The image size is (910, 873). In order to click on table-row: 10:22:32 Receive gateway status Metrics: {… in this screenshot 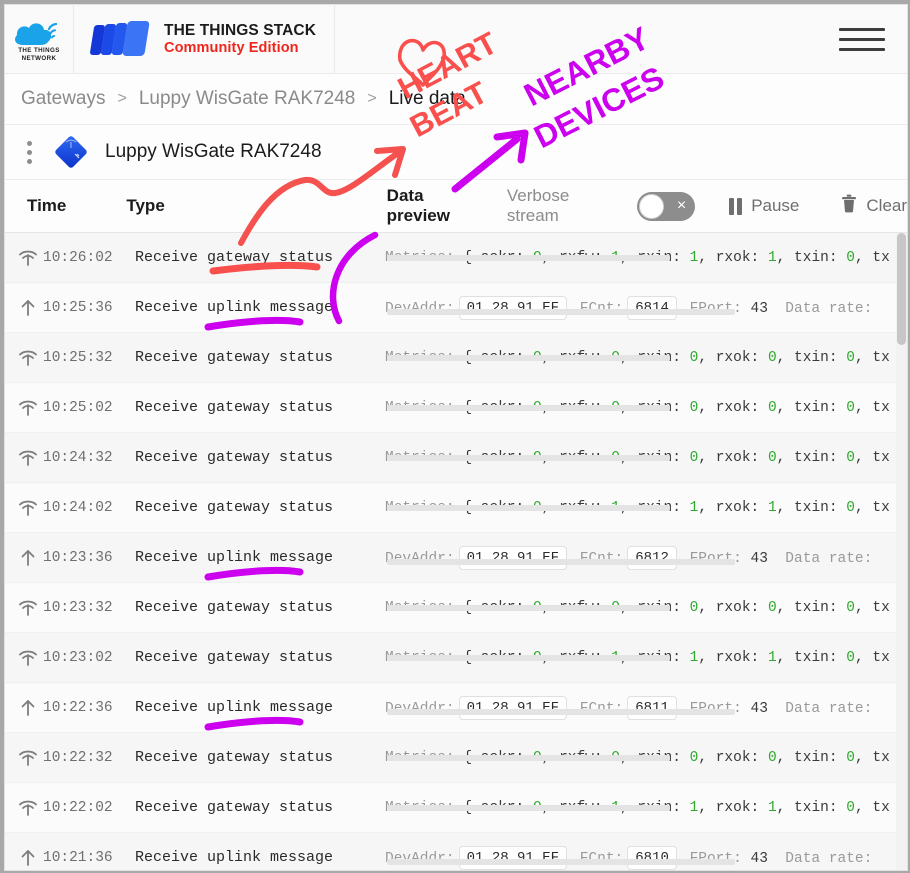, I will do `click(456, 758)`.